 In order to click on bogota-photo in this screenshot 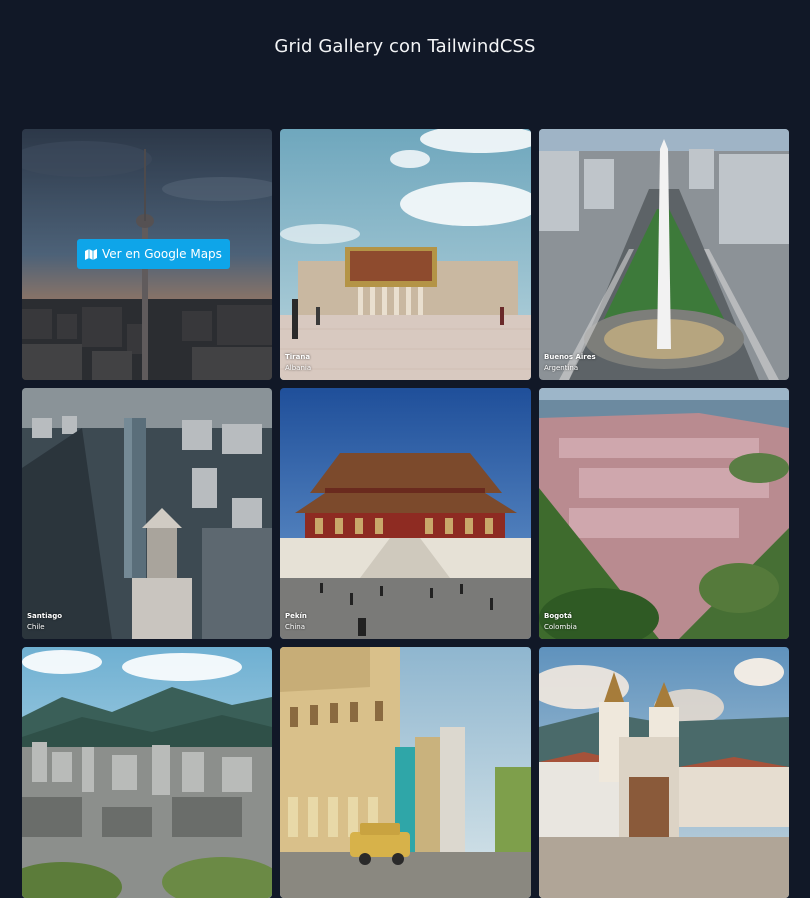, I will do `click(664, 513)`.